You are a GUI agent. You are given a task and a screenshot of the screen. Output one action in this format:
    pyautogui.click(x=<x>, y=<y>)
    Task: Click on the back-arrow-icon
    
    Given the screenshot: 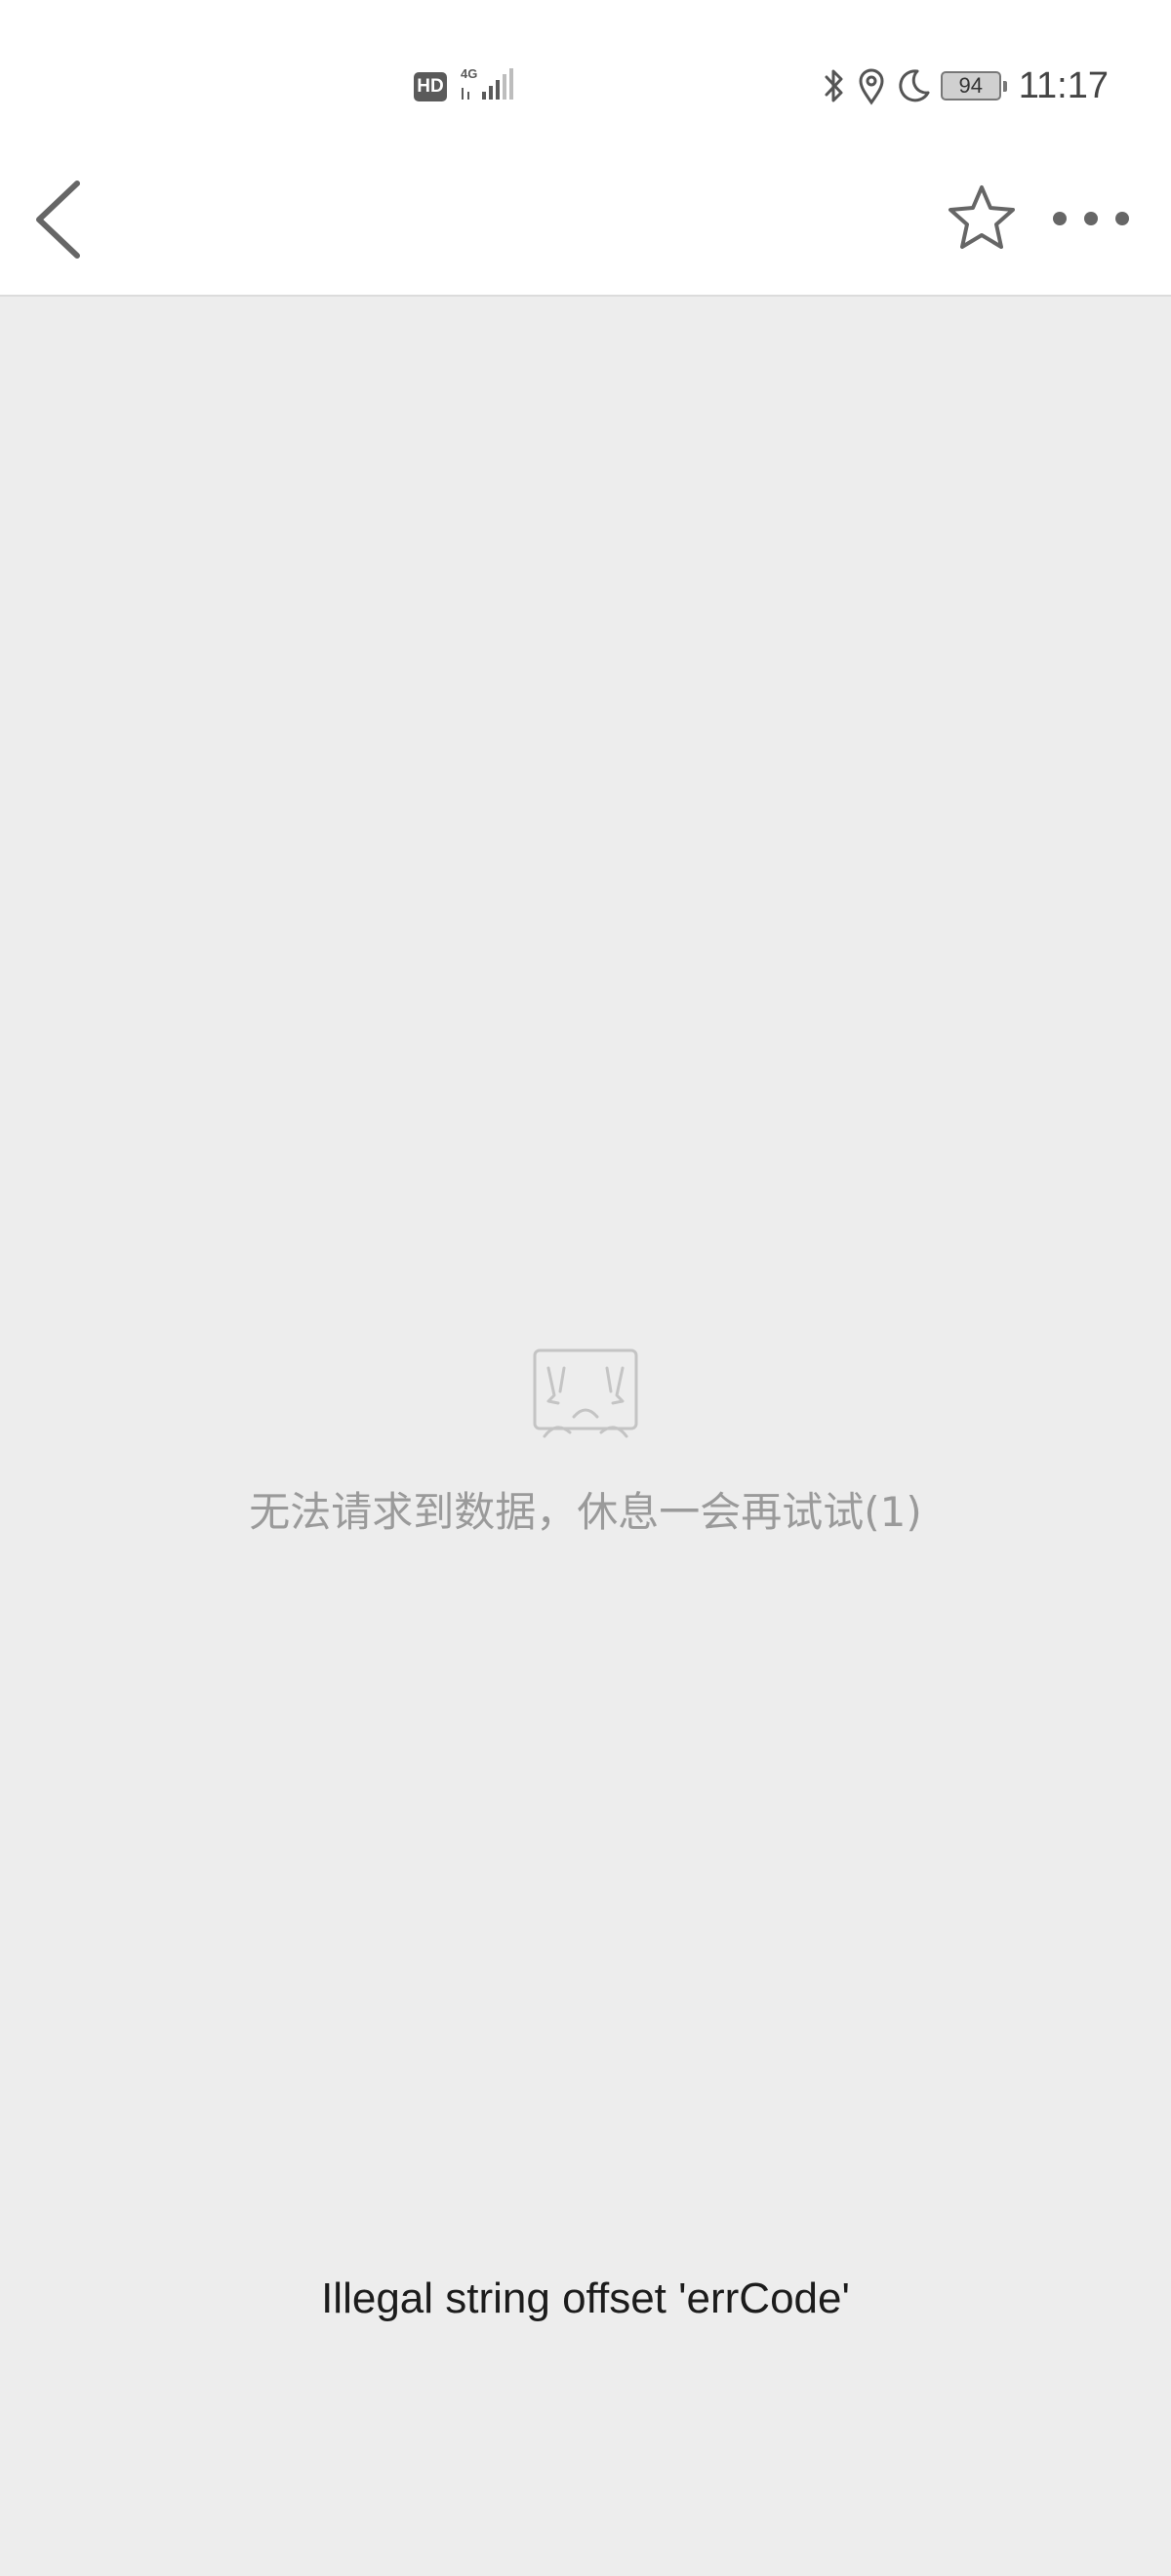 What is the action you would take?
    pyautogui.click(x=58, y=220)
    